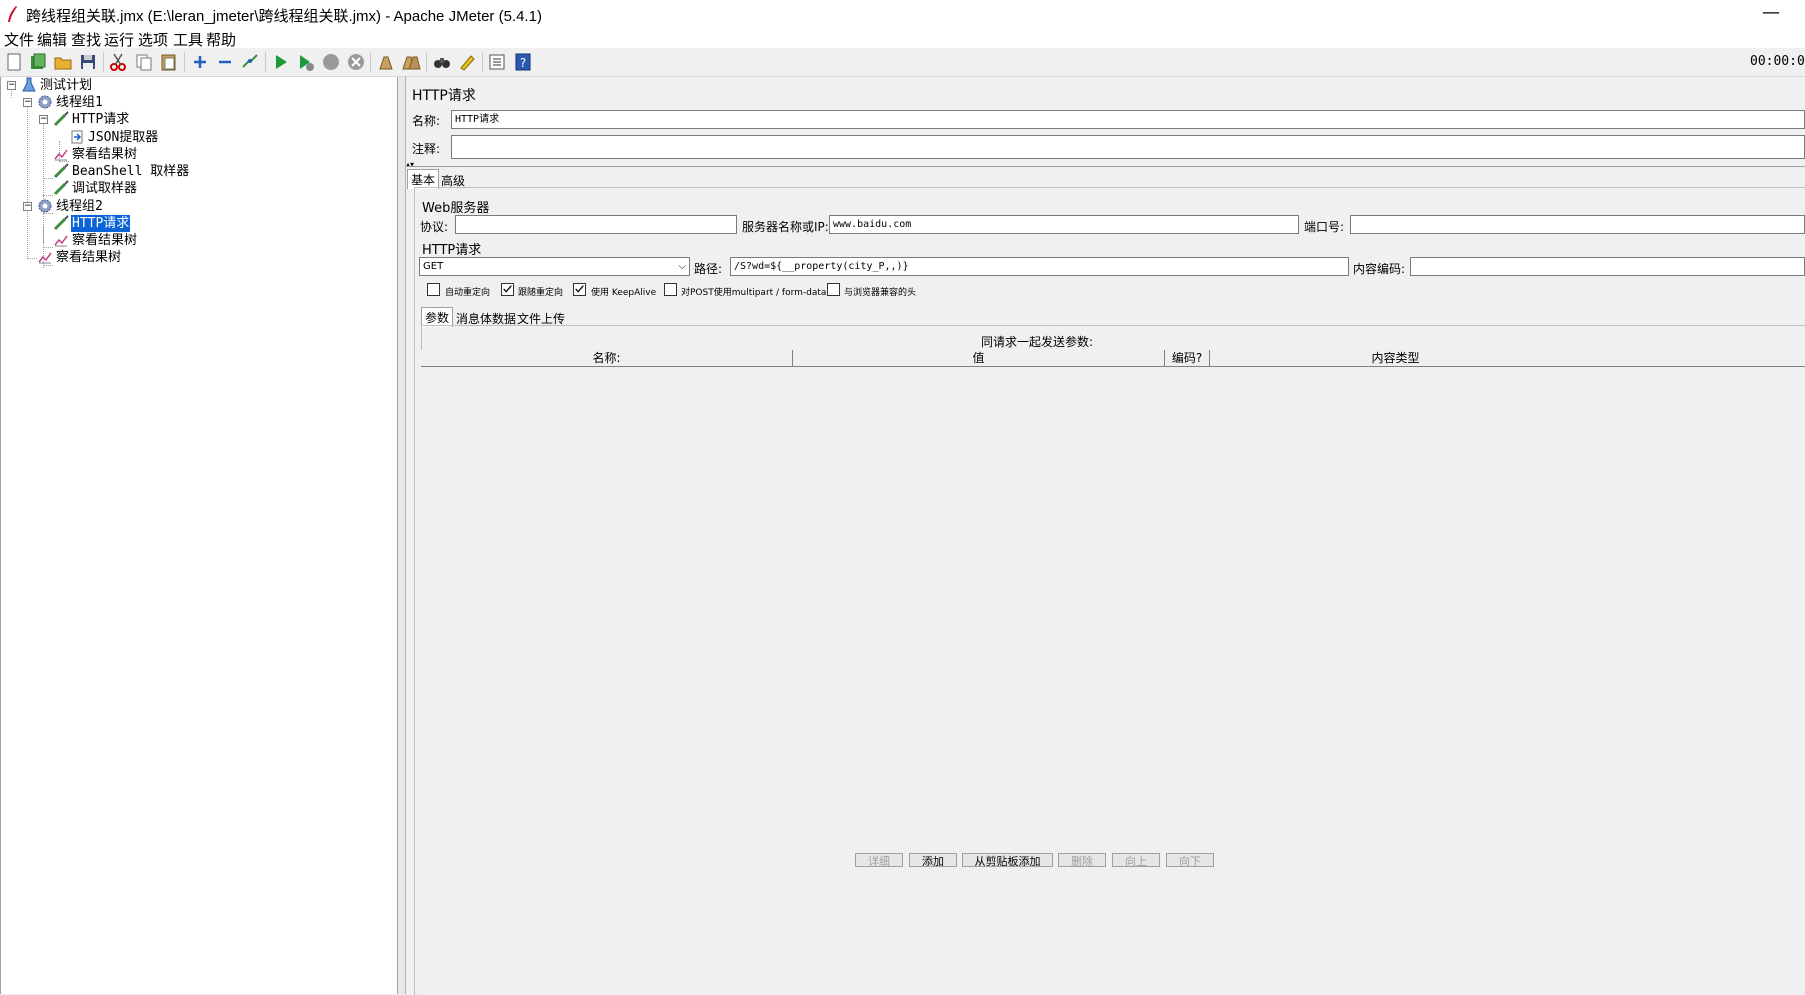  Describe the element at coordinates (879, 860) in the screenshot. I see `detail-button: 详细` at that location.